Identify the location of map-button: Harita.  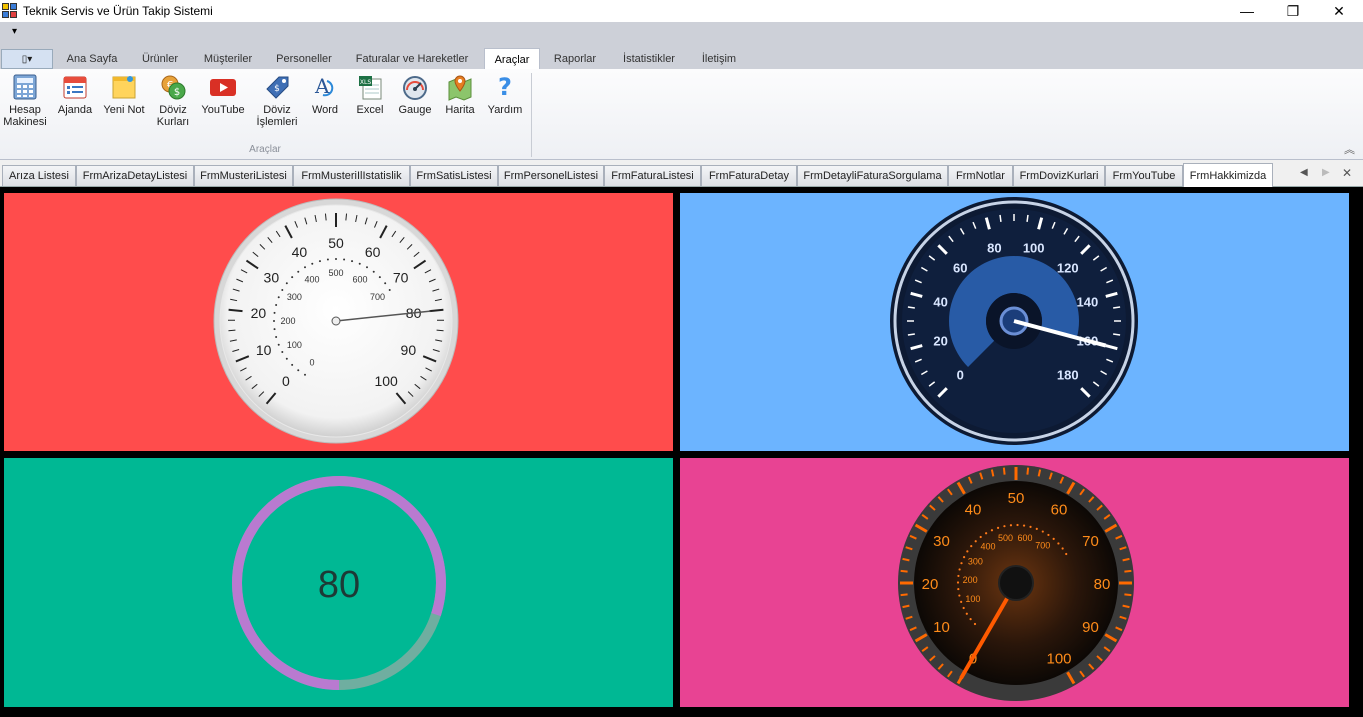
(460, 104).